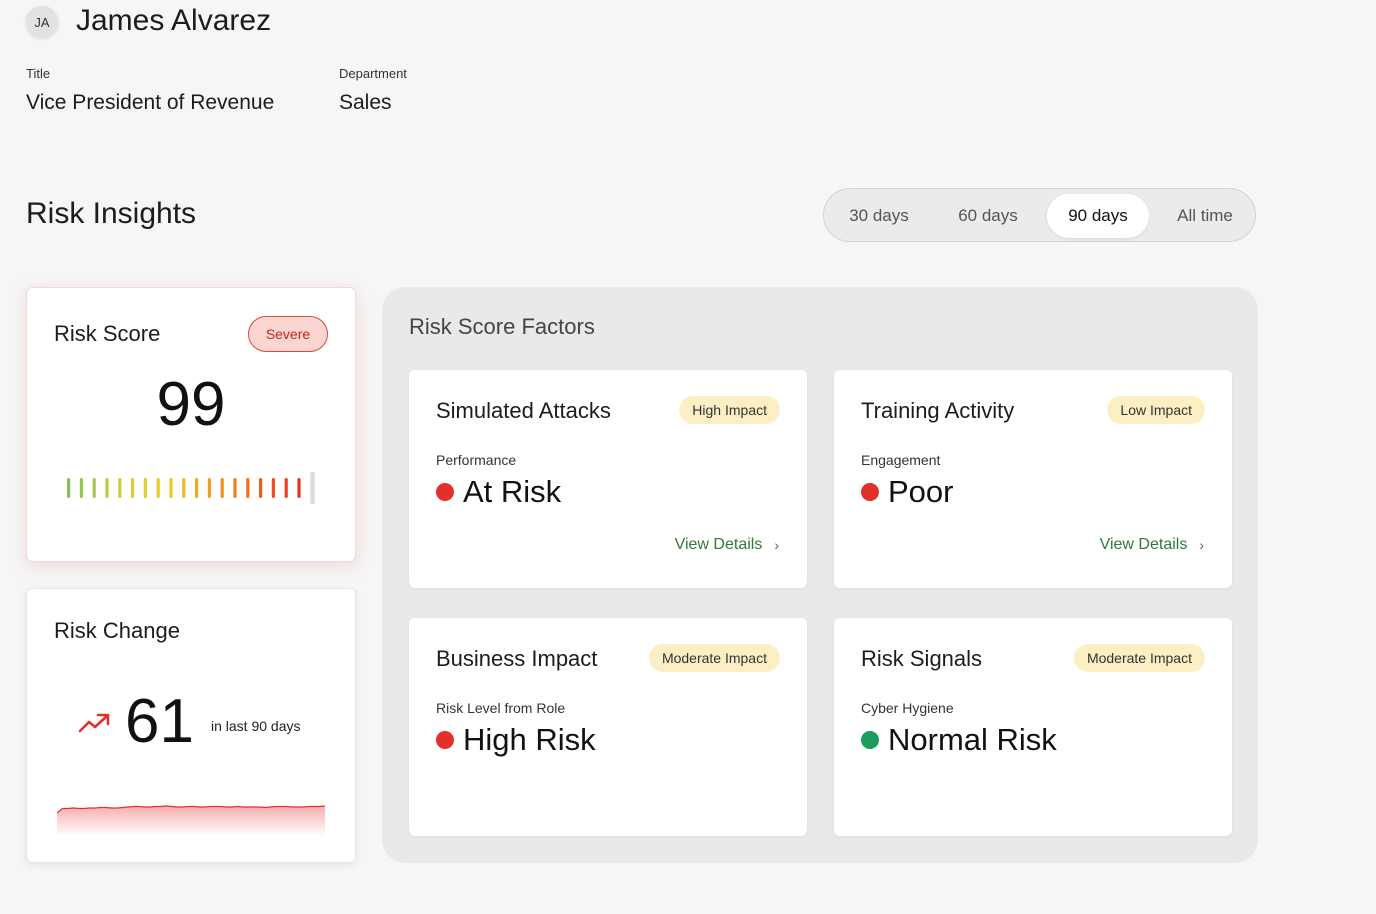 This screenshot has height=914, width=1376. Describe the element at coordinates (922, 658) in the screenshot. I see `factor-title: Risk Signals` at that location.